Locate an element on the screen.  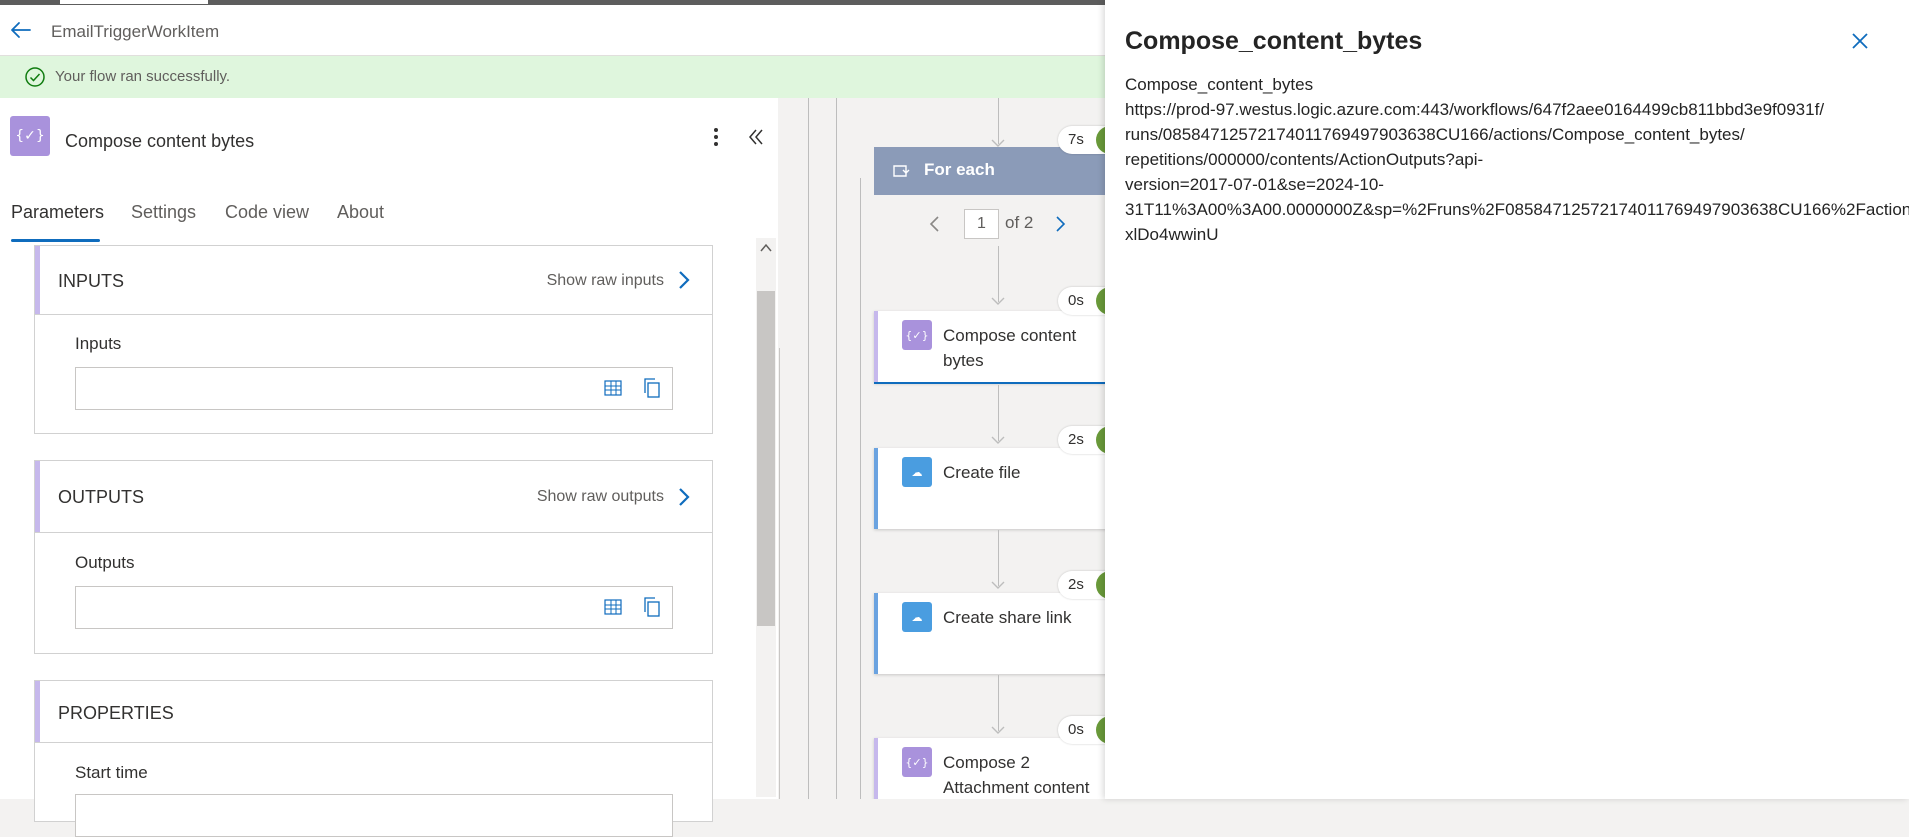
card-title-line: Attachment content is located at coordinates (1016, 787).